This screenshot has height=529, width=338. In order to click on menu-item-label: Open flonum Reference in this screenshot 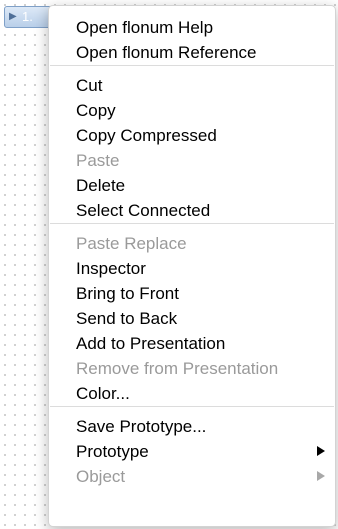, I will do `click(166, 52)`.